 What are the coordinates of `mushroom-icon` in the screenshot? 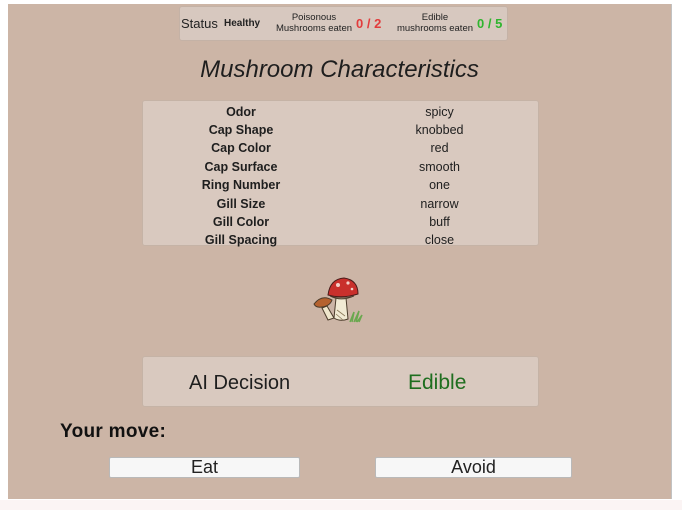 It's located at (338, 300).